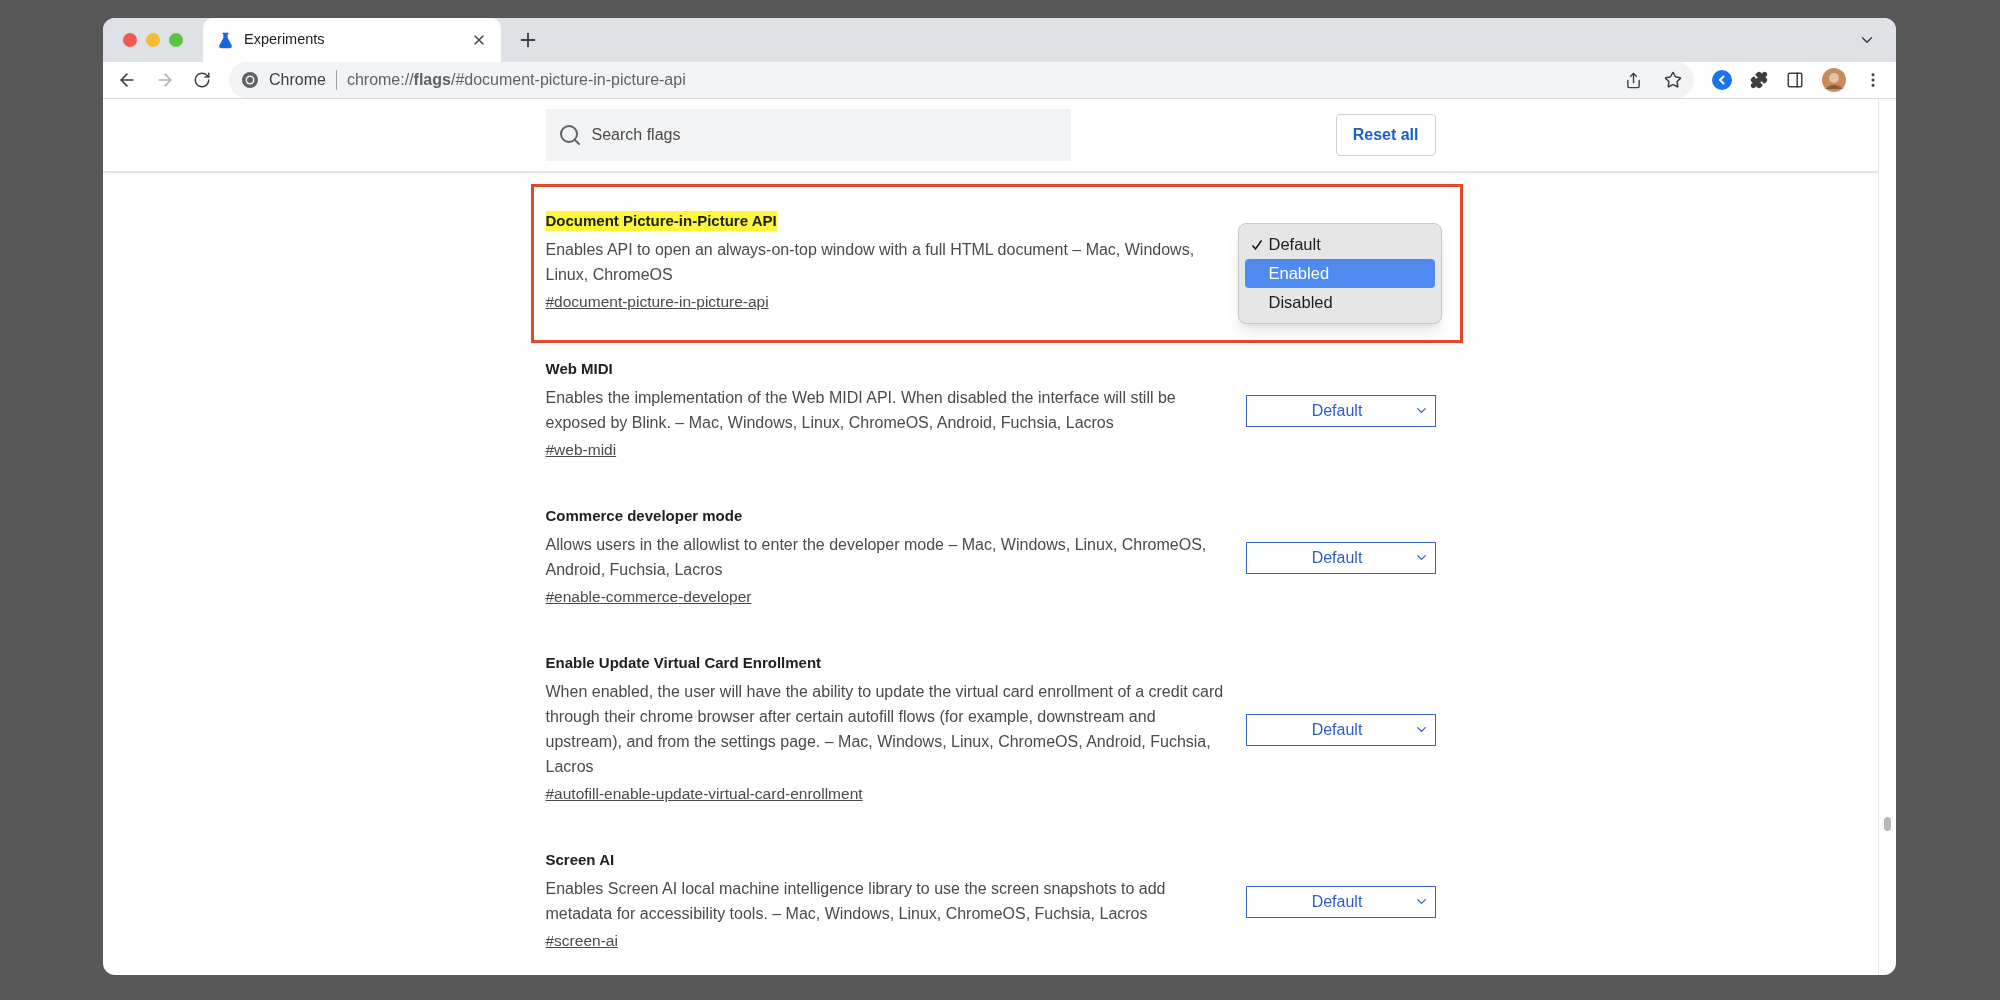 This screenshot has height=1000, width=2000. What do you see at coordinates (657, 301) in the screenshot?
I see `flag-link: #document-picture-in-picture-api` at bounding box center [657, 301].